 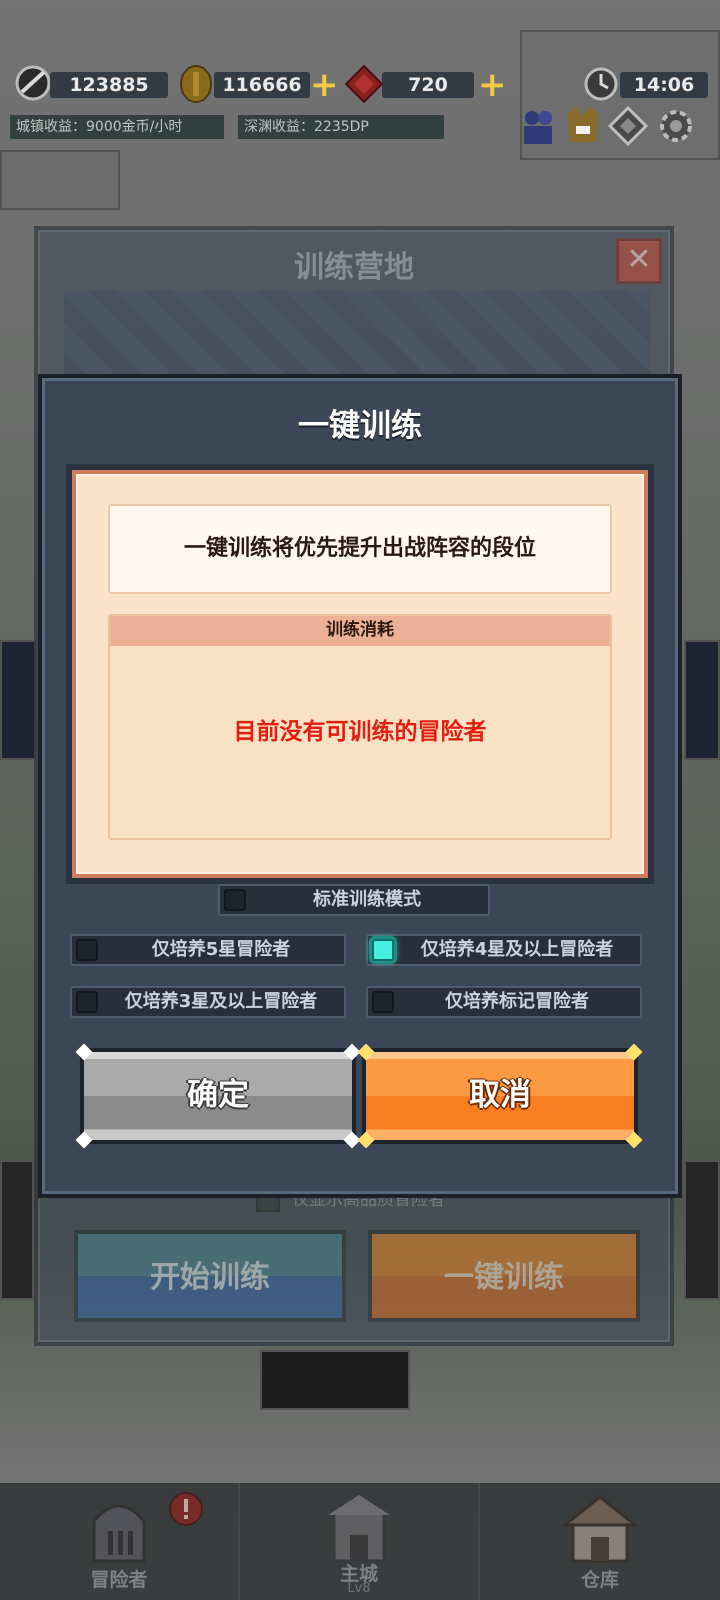 What do you see at coordinates (364, 84) in the screenshot?
I see `red-gem-icon` at bounding box center [364, 84].